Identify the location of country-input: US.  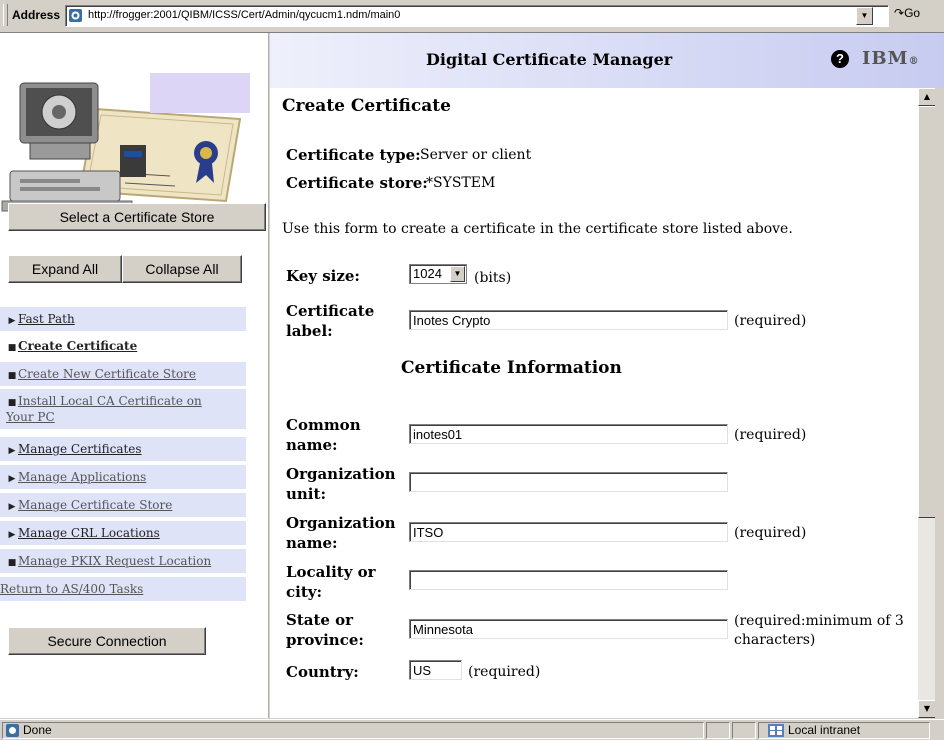
(435, 670).